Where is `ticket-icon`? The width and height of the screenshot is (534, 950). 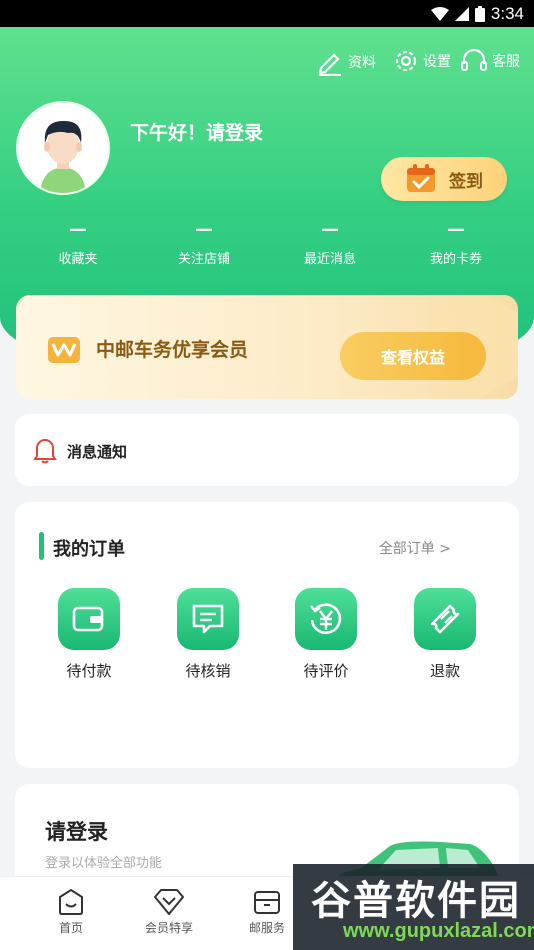 ticket-icon is located at coordinates (445, 619).